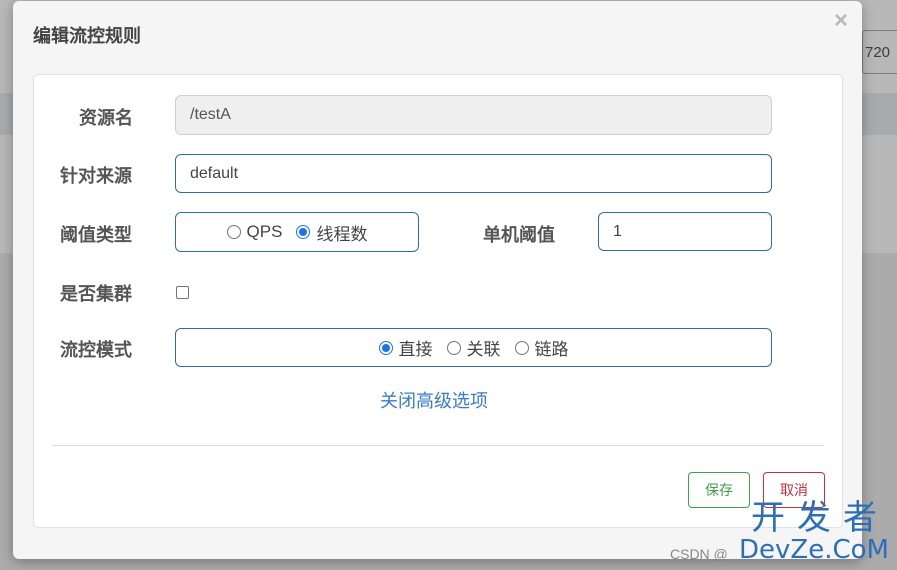 This screenshot has height=570, width=897. Describe the element at coordinates (521, 347) in the screenshot. I see `radio-chain` at that location.